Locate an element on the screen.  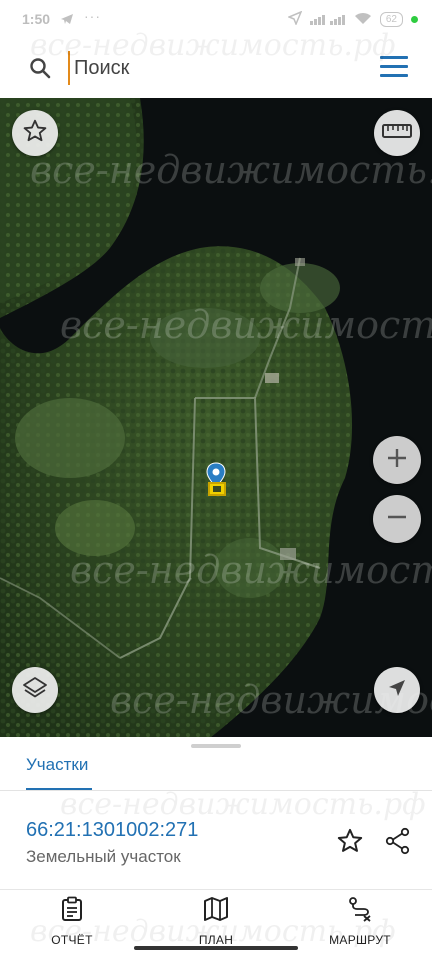
layers-button is located at coordinates (35, 690).